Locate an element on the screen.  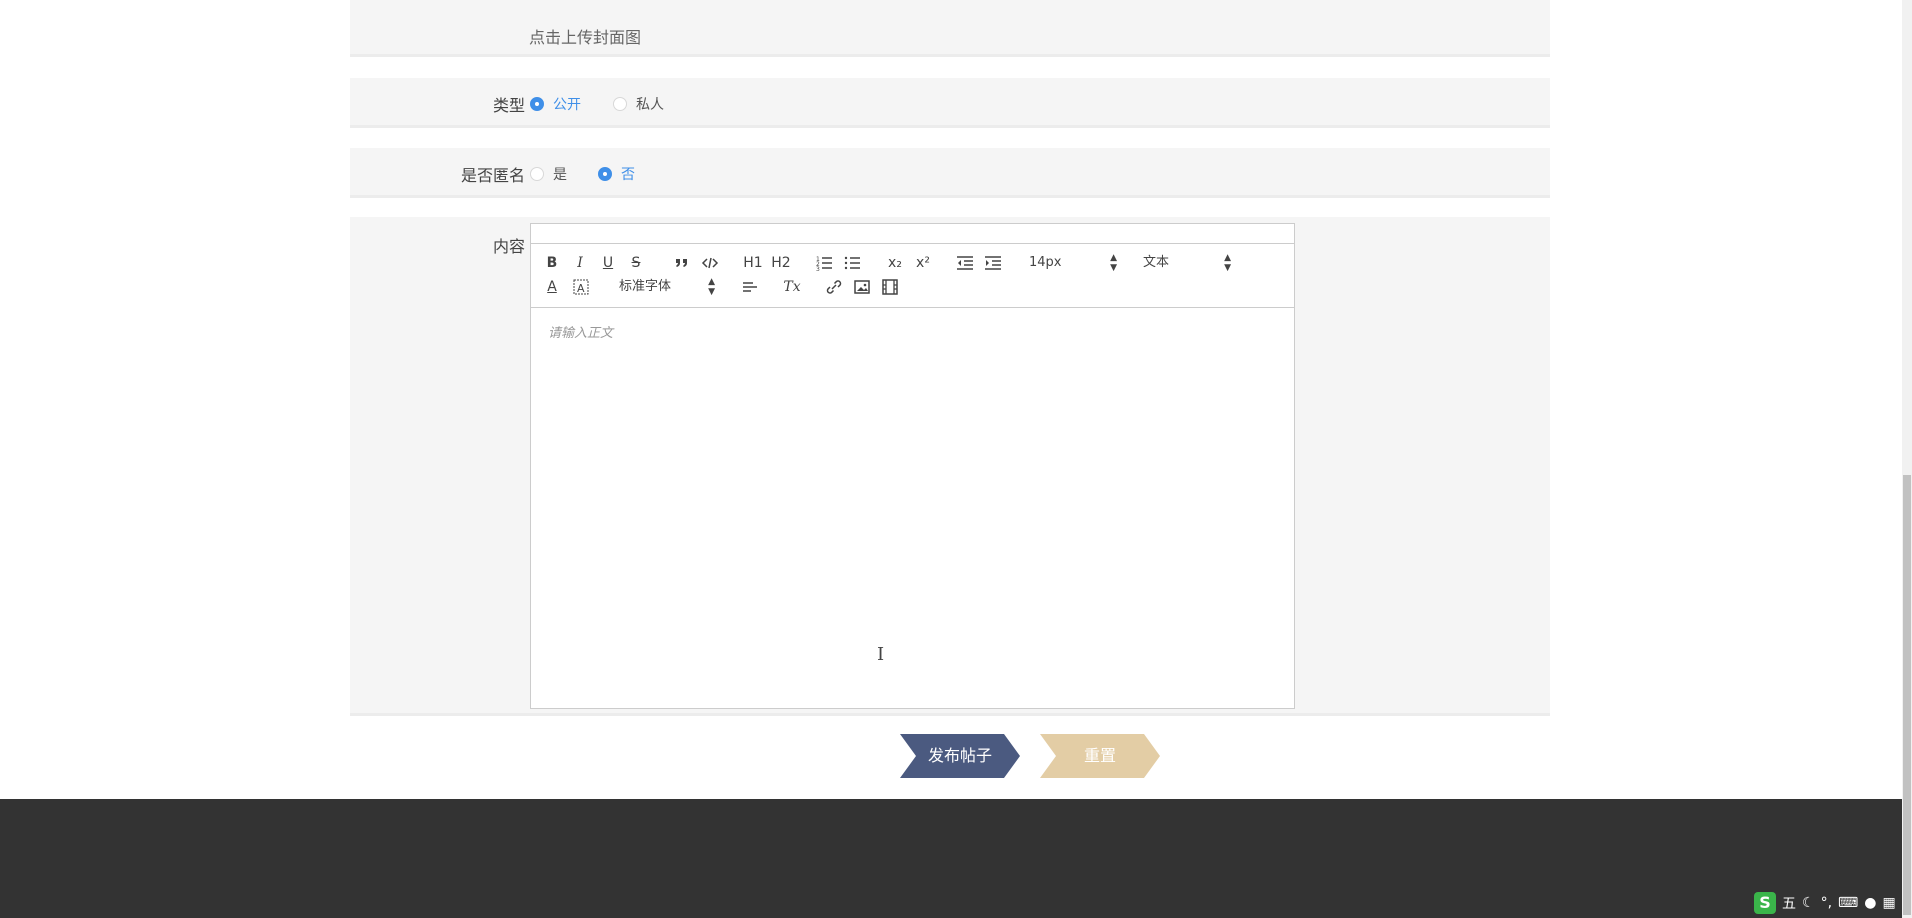
cover-upload-row: 点击上传封面图 is located at coordinates (950, 28).